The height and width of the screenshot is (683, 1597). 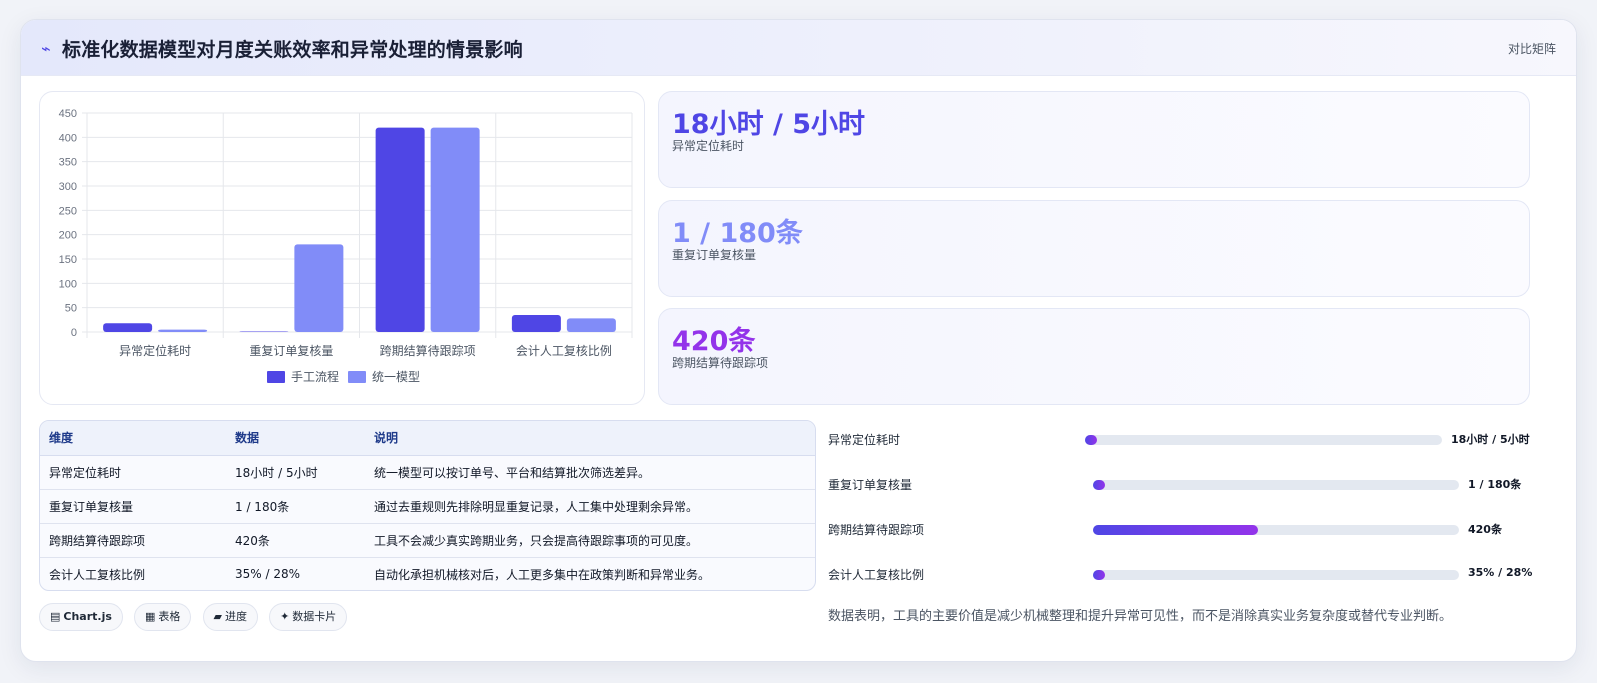 I want to click on x-tick-label: 跨期结算待跟踪项, so click(x=428, y=350).